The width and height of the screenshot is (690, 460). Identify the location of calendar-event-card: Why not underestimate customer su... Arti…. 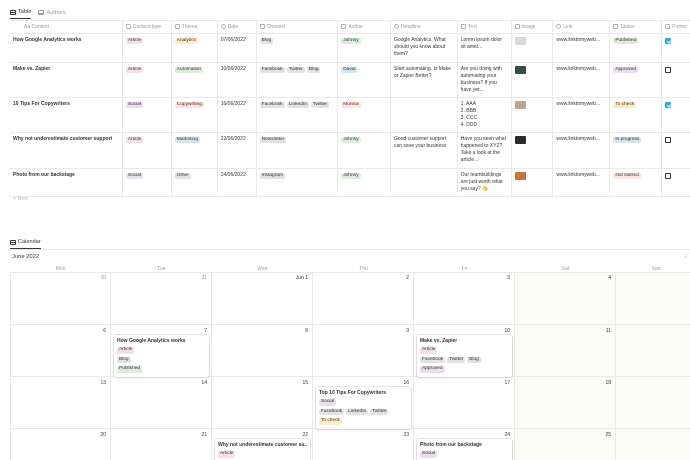
(262, 449).